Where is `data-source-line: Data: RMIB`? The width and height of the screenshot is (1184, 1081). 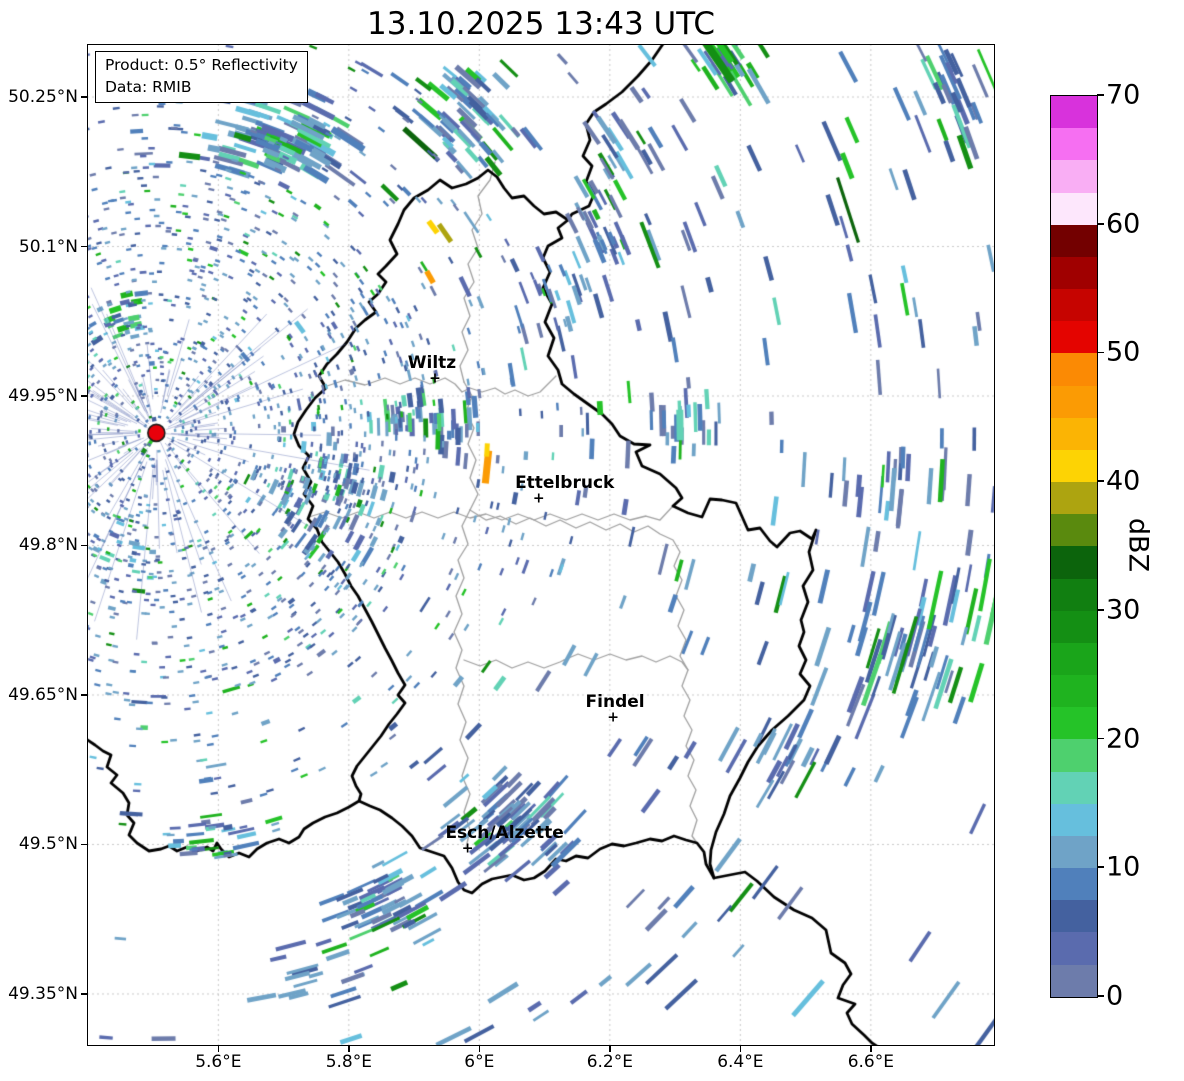 data-source-line: Data: RMIB is located at coordinates (148, 86).